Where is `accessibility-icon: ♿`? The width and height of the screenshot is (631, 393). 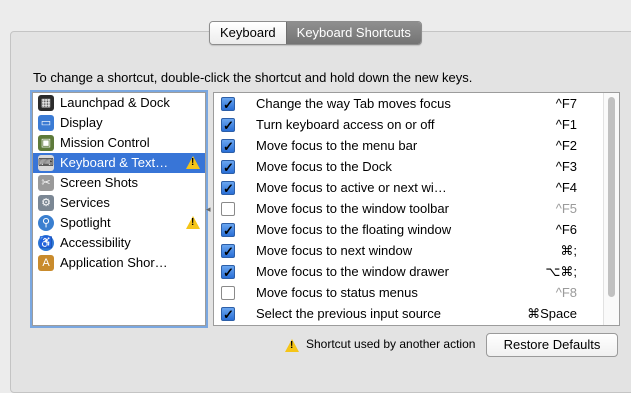 accessibility-icon: ♿ is located at coordinates (46, 243).